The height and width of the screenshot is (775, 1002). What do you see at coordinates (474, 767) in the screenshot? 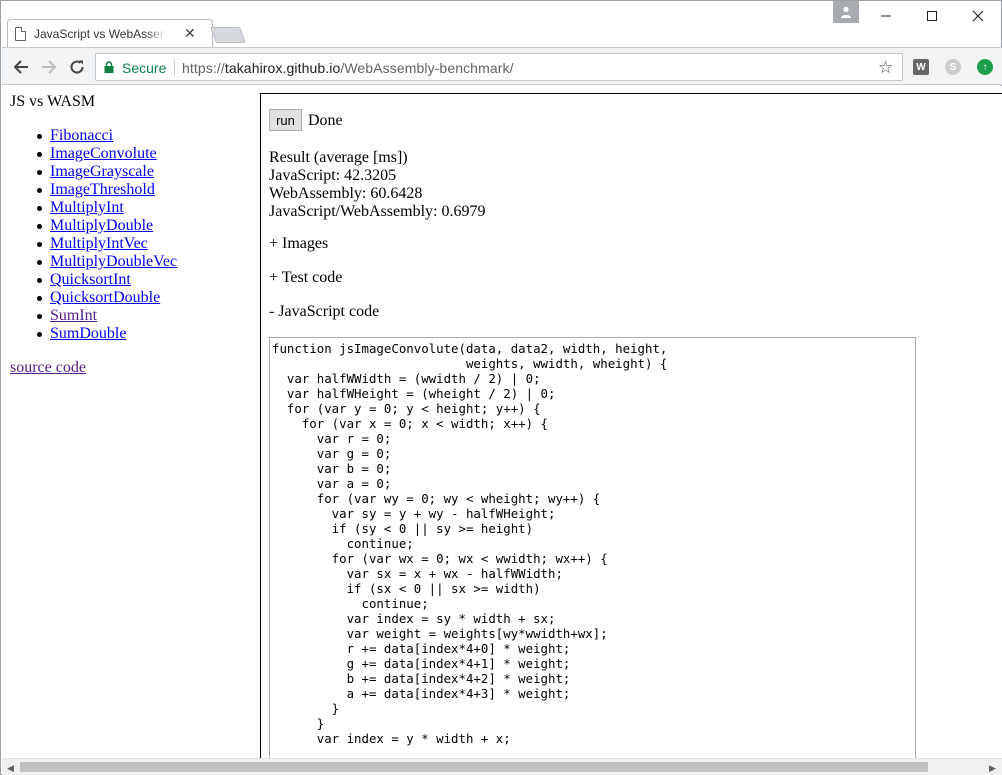
I see `scrollbar-thumb` at bounding box center [474, 767].